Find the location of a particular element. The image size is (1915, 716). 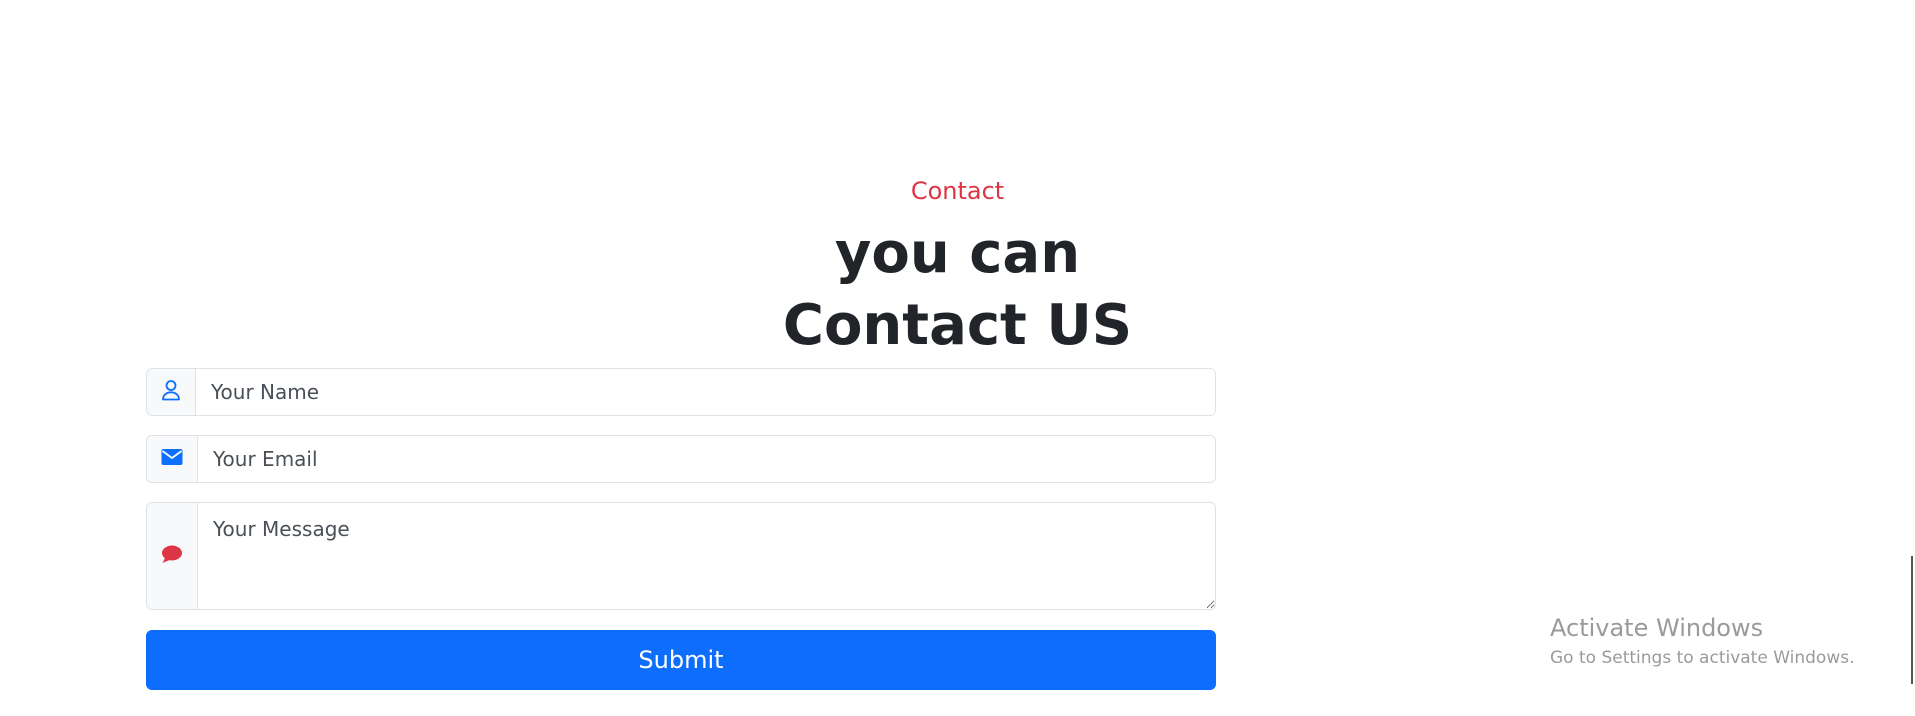

scrollbar-thumb is located at coordinates (1912, 620).